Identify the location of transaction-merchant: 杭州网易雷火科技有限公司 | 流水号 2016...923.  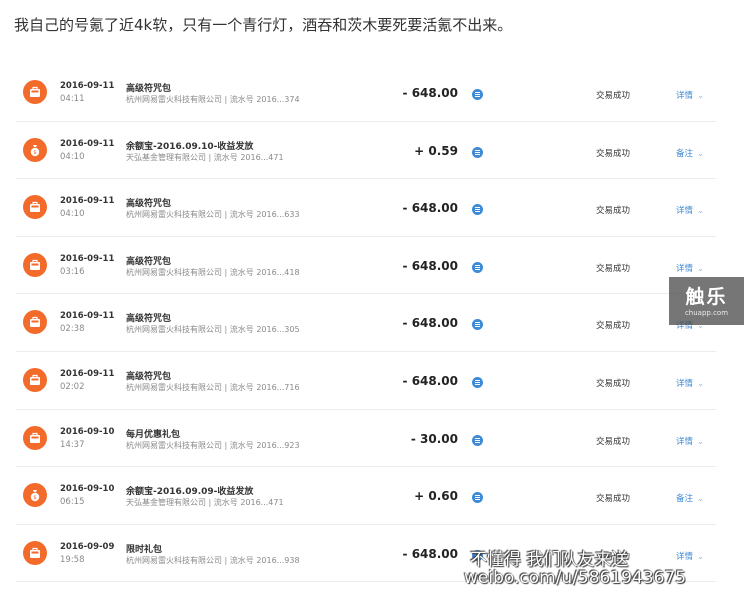
(213, 445).